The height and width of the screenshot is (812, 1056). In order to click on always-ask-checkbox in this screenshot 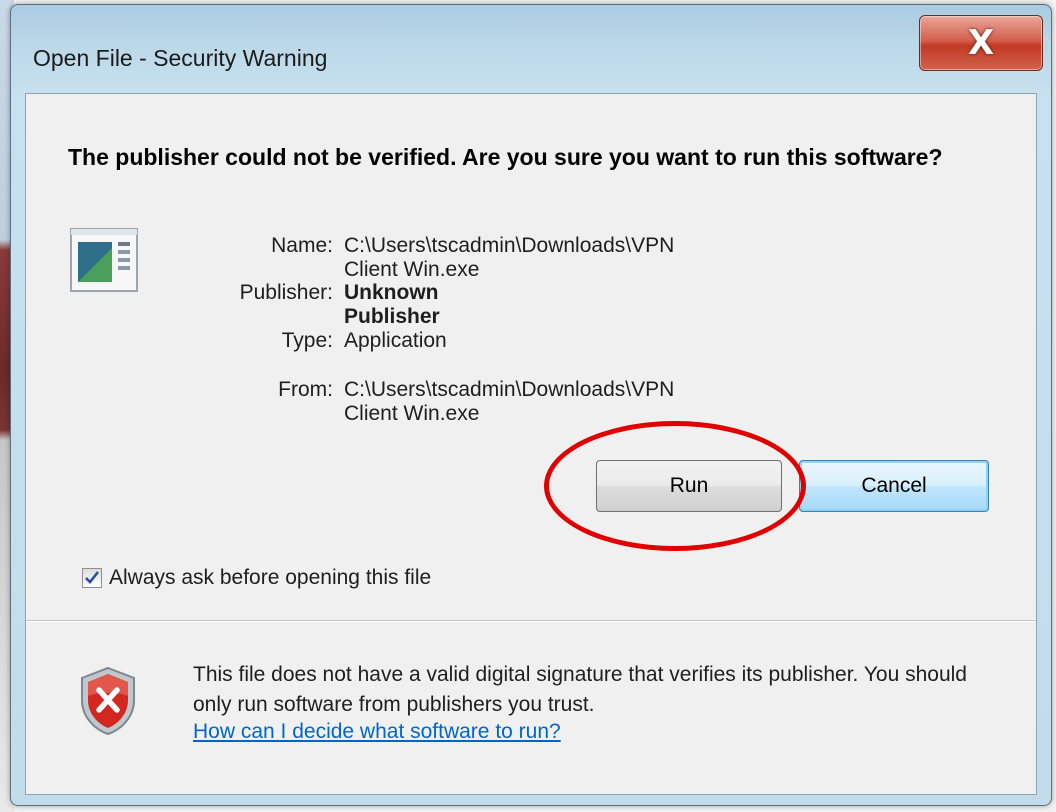, I will do `click(92, 578)`.